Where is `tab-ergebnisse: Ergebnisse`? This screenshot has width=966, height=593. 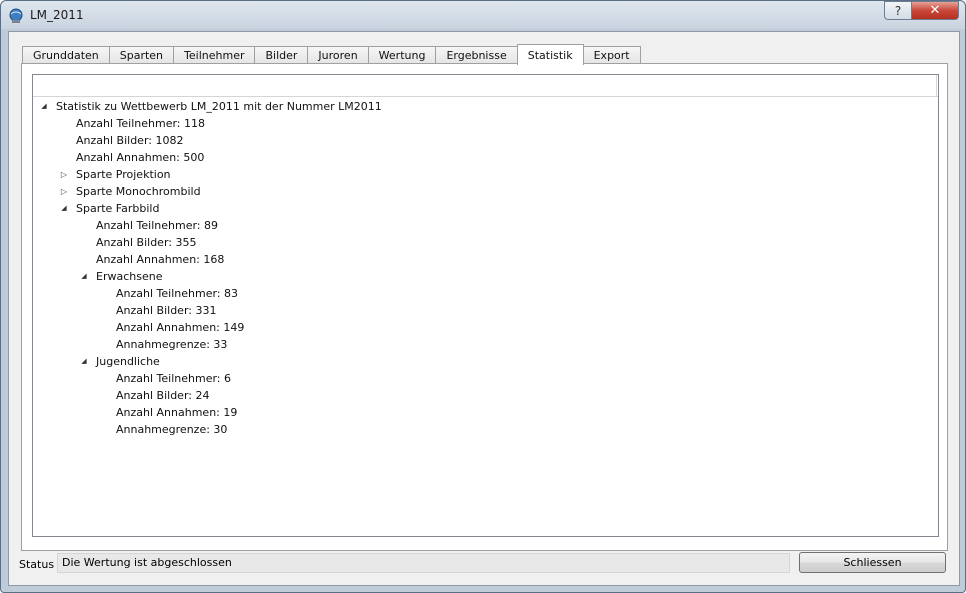 tab-ergebnisse: Ergebnisse is located at coordinates (476, 55).